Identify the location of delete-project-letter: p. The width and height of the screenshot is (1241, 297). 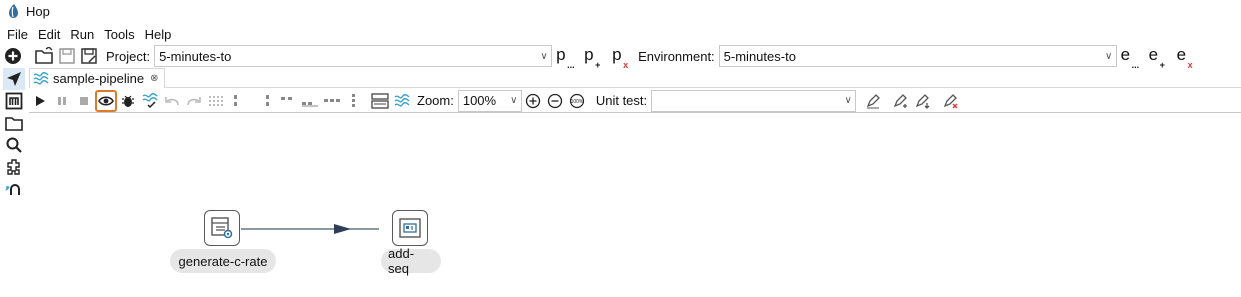
(617, 54).